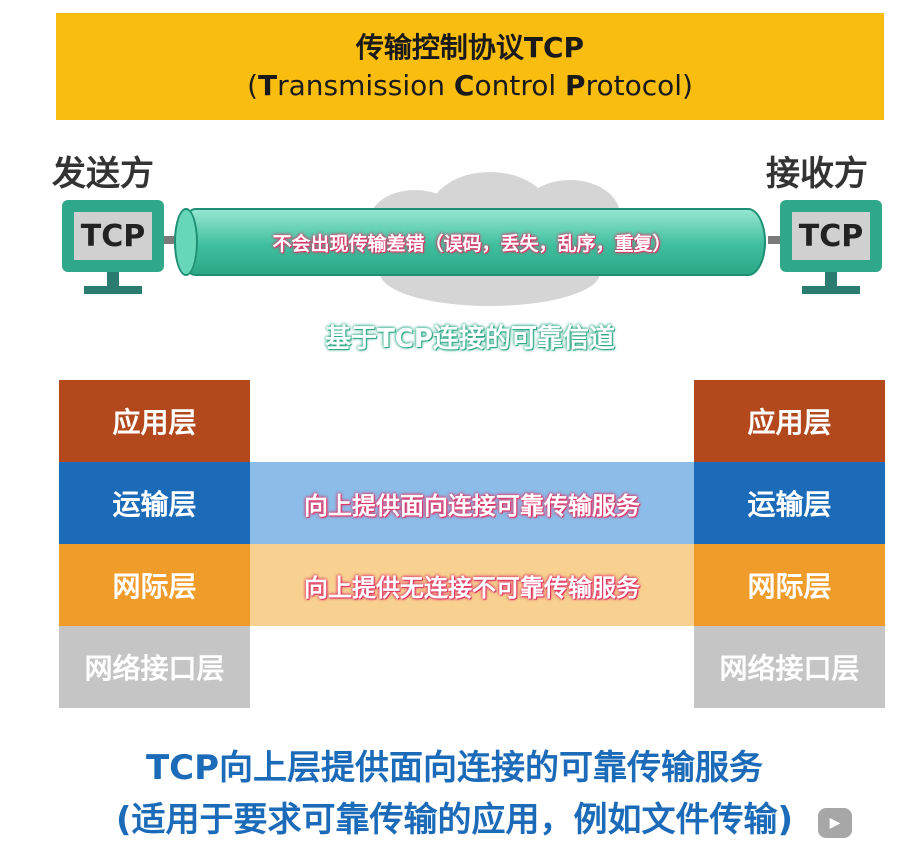  Describe the element at coordinates (154, 503) in the screenshot. I see `left-transport-layer: 运输层` at that location.